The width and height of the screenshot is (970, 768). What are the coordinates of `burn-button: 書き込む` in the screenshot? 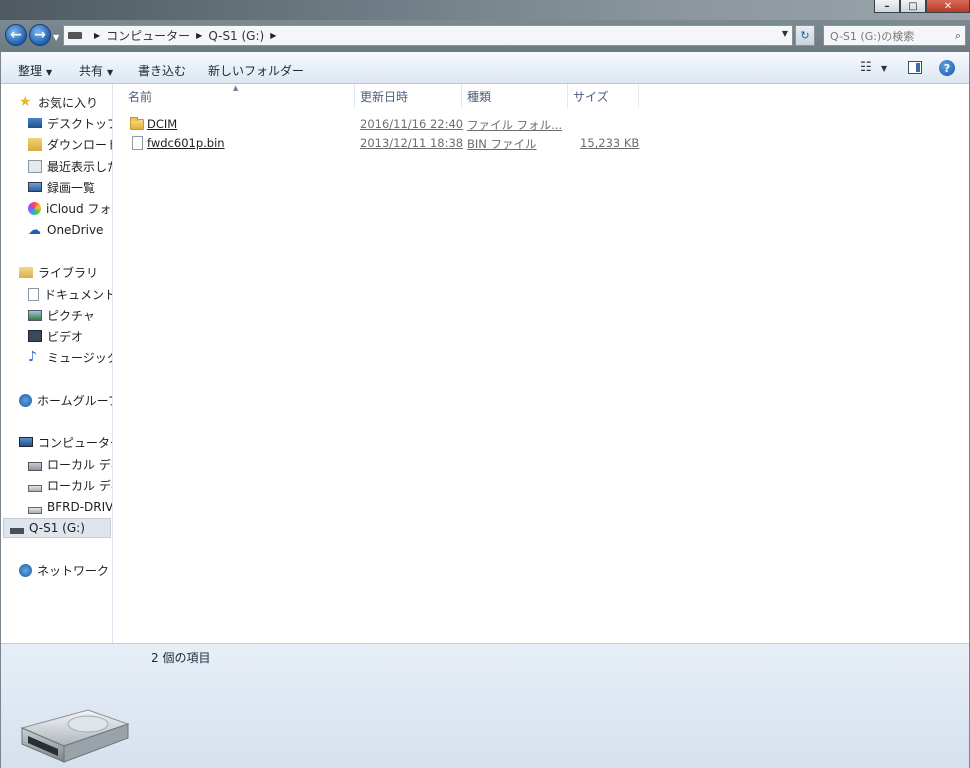 It's located at (162, 70).